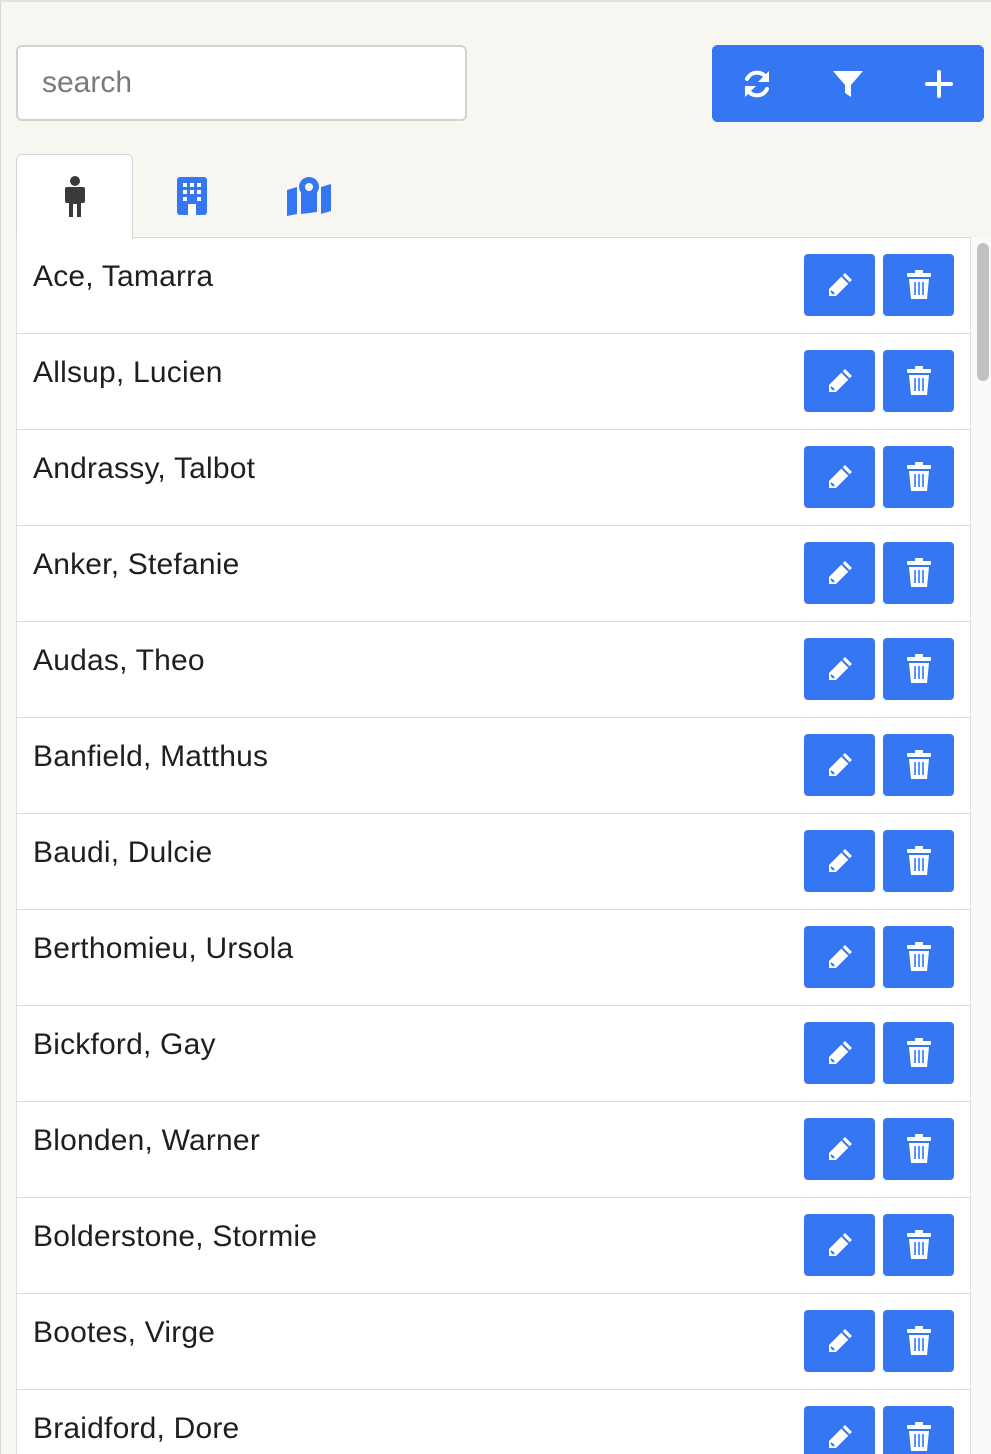  Describe the element at coordinates (493, 478) in the screenshot. I see `list-item: Andrassy, Talbot` at that location.